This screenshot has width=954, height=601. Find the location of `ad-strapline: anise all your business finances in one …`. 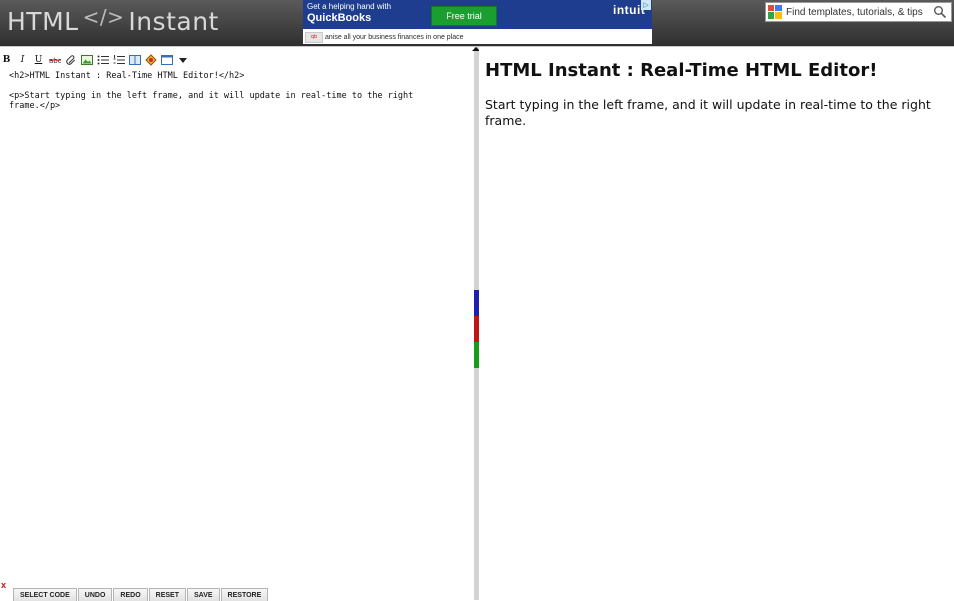

ad-strapline: anise all your business finances in one … is located at coordinates (394, 37).